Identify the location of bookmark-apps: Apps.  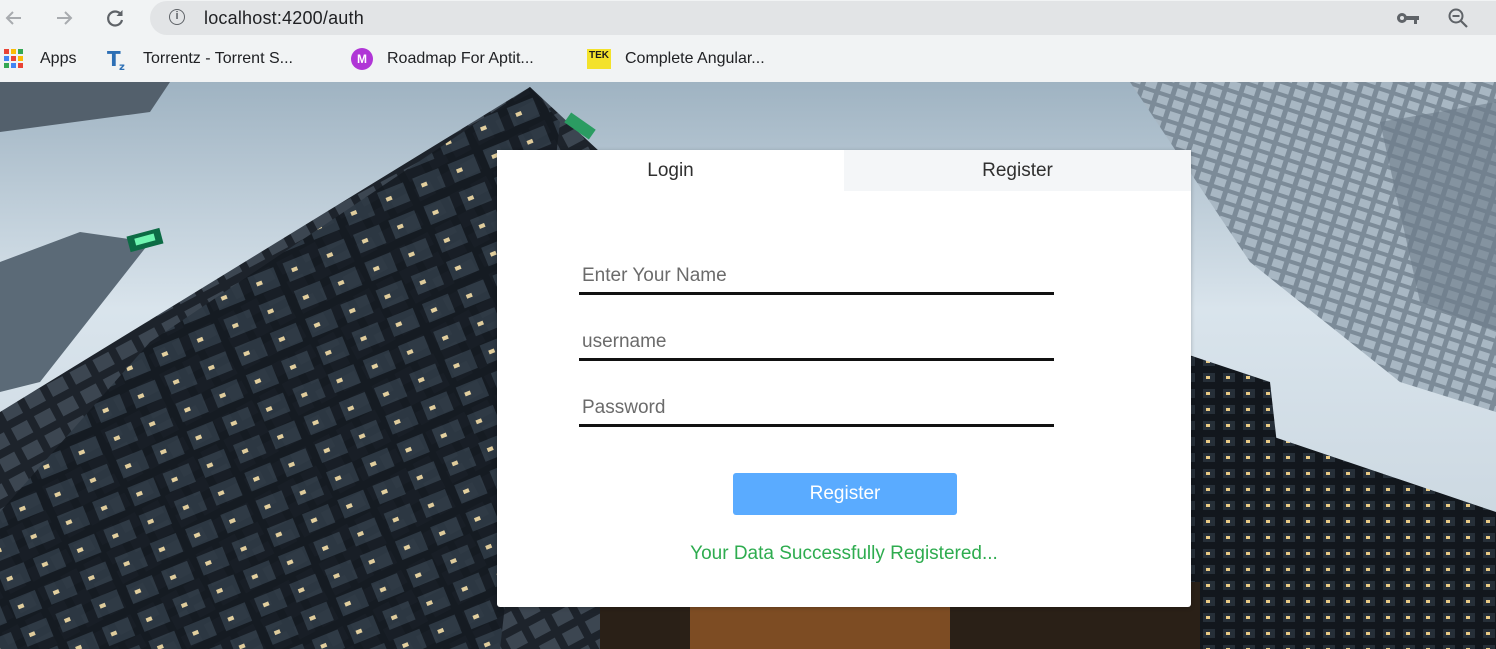
(40, 59).